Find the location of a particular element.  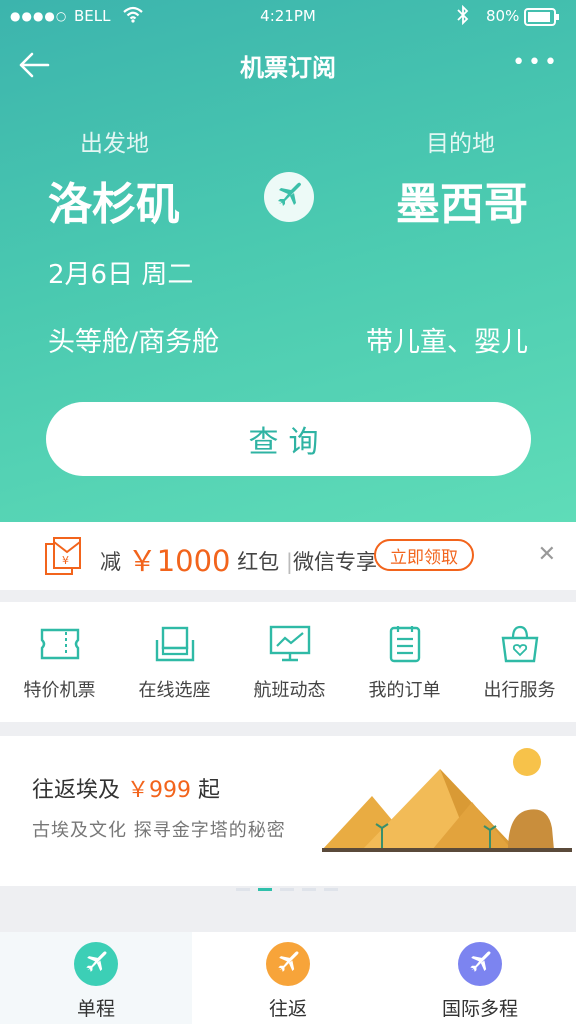

service-flight-status: 航班动态 is located at coordinates (289, 663).